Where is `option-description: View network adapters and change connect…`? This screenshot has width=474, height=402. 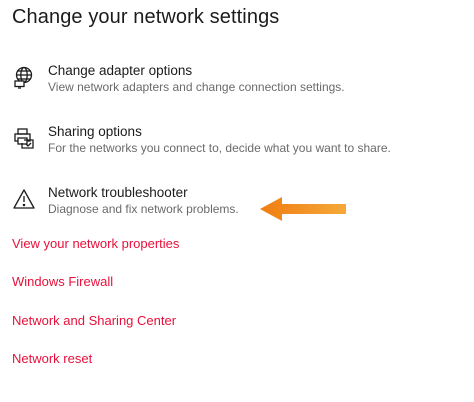
option-description: View network adapters and change connect… is located at coordinates (196, 87).